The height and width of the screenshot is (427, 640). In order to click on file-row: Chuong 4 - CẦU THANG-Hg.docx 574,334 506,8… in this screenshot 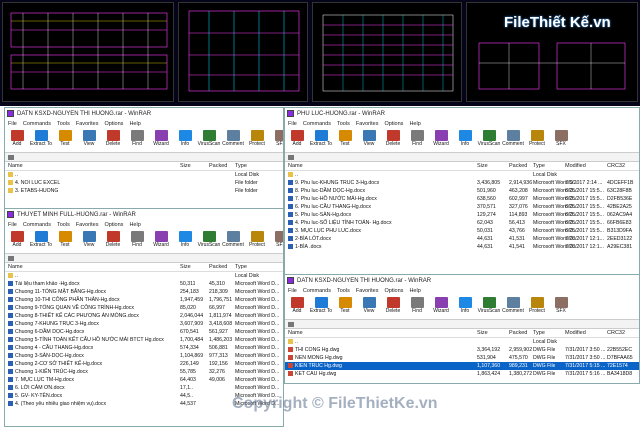, I will do `click(144, 348)`.